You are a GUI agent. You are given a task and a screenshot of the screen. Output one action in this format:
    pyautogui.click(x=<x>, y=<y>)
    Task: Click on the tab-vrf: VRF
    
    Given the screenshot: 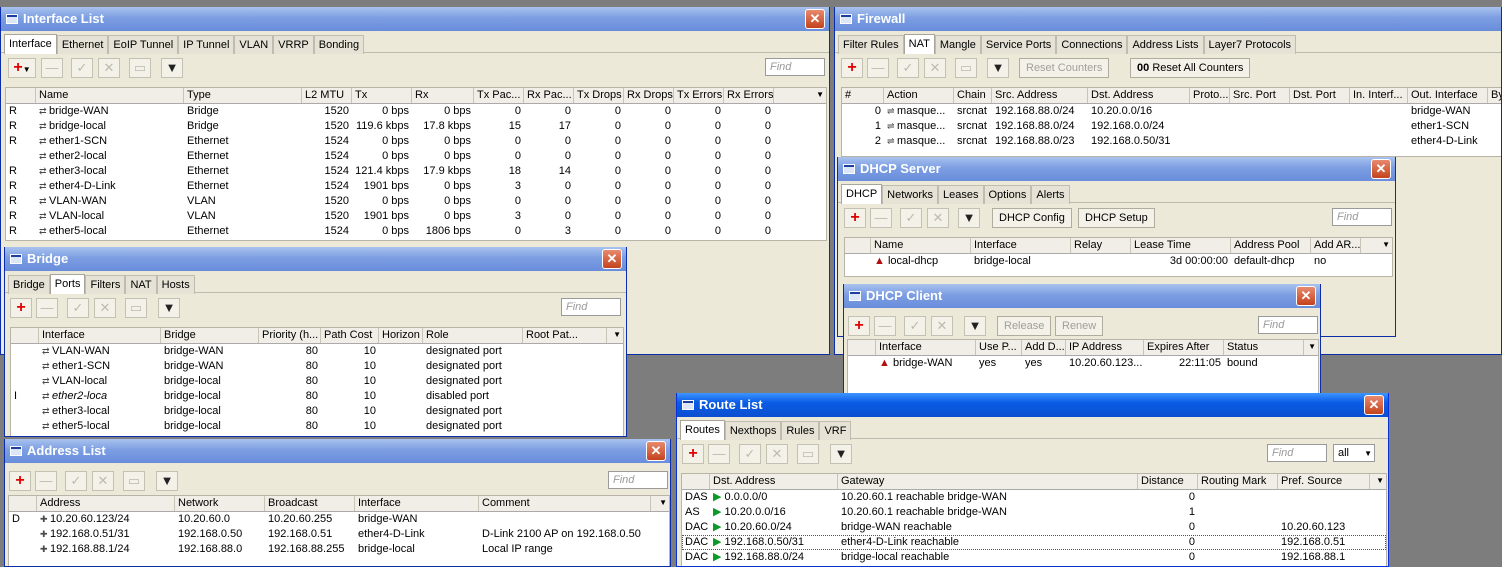 What is the action you would take?
    pyautogui.click(x=835, y=430)
    